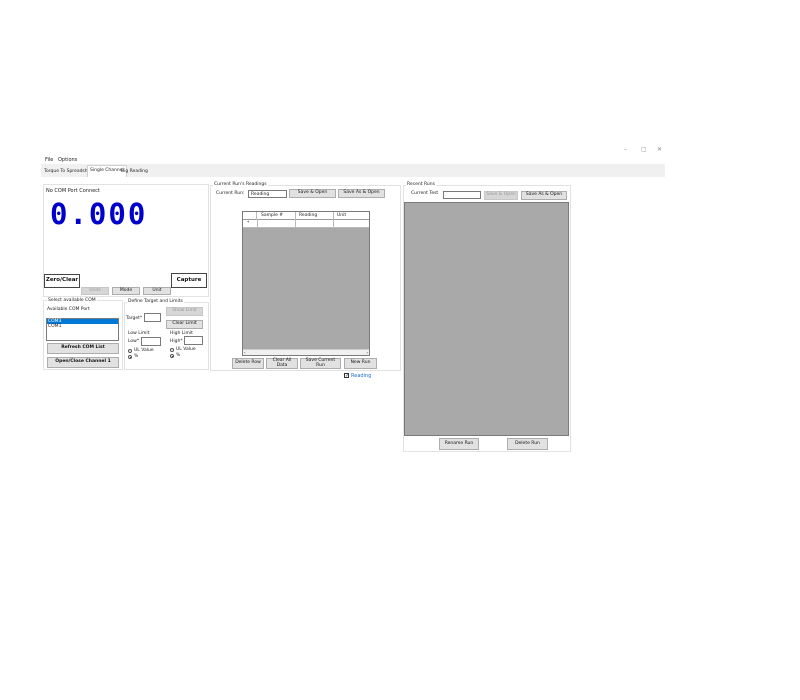  What do you see at coordinates (178, 355) in the screenshot?
I see `high-percent-label: %` at bounding box center [178, 355].